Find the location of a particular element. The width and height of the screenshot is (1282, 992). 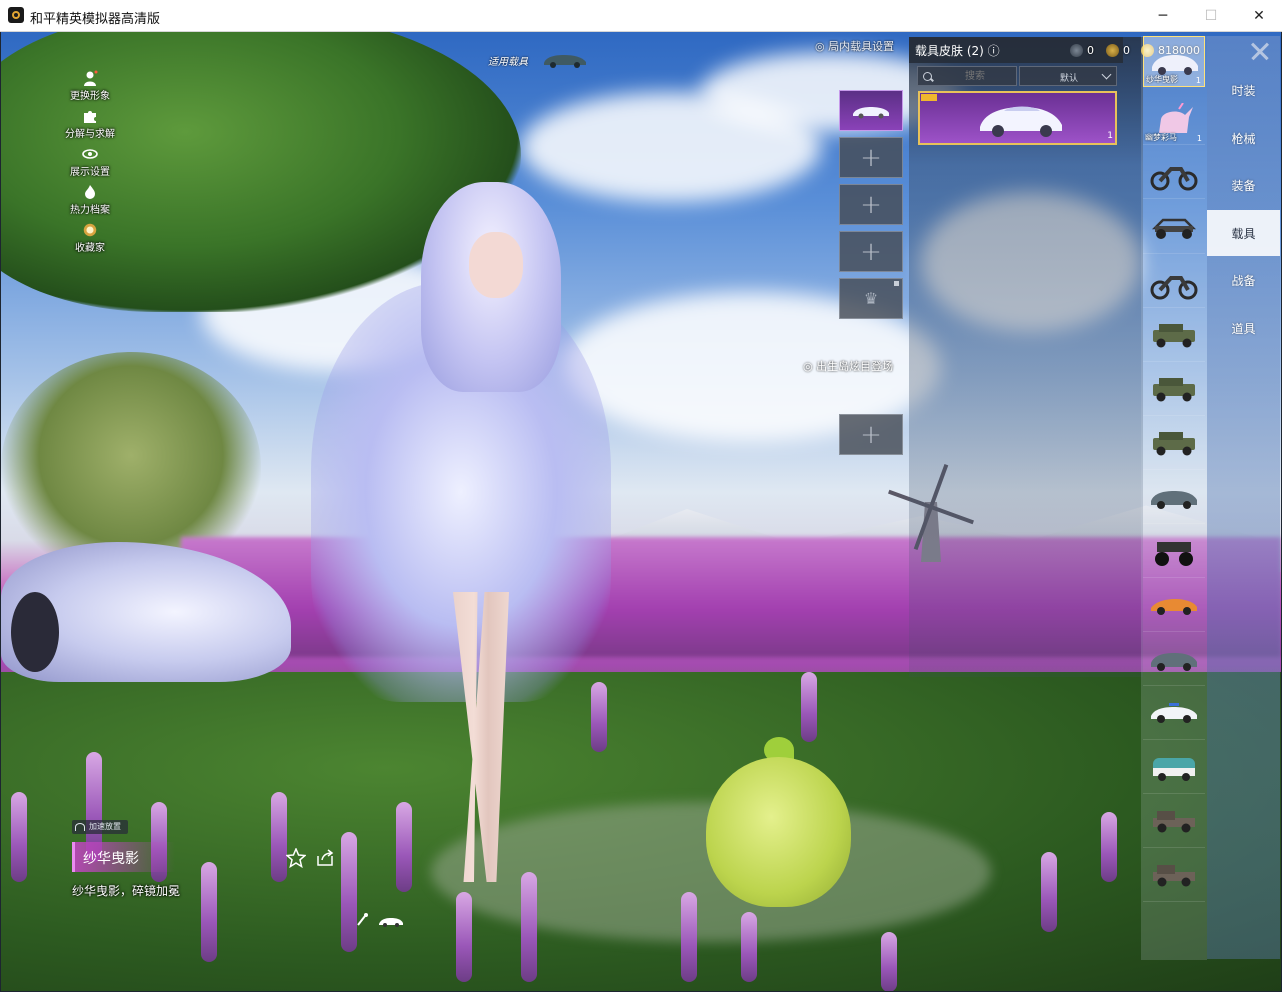

category-tab: 载具 is located at coordinates (1243, 233).